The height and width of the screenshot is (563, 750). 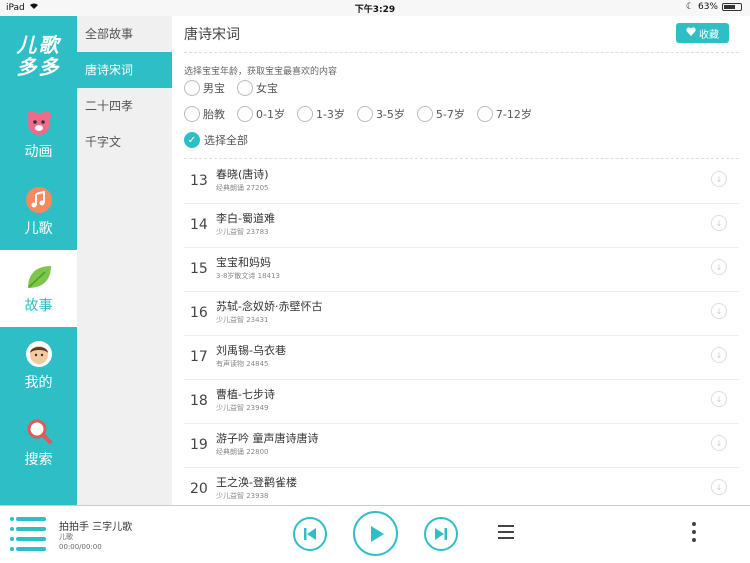 What do you see at coordinates (461, 402) in the screenshot?
I see `list-item: 18 曹植-七步诗 少儿益智 23949 ↓` at bounding box center [461, 402].